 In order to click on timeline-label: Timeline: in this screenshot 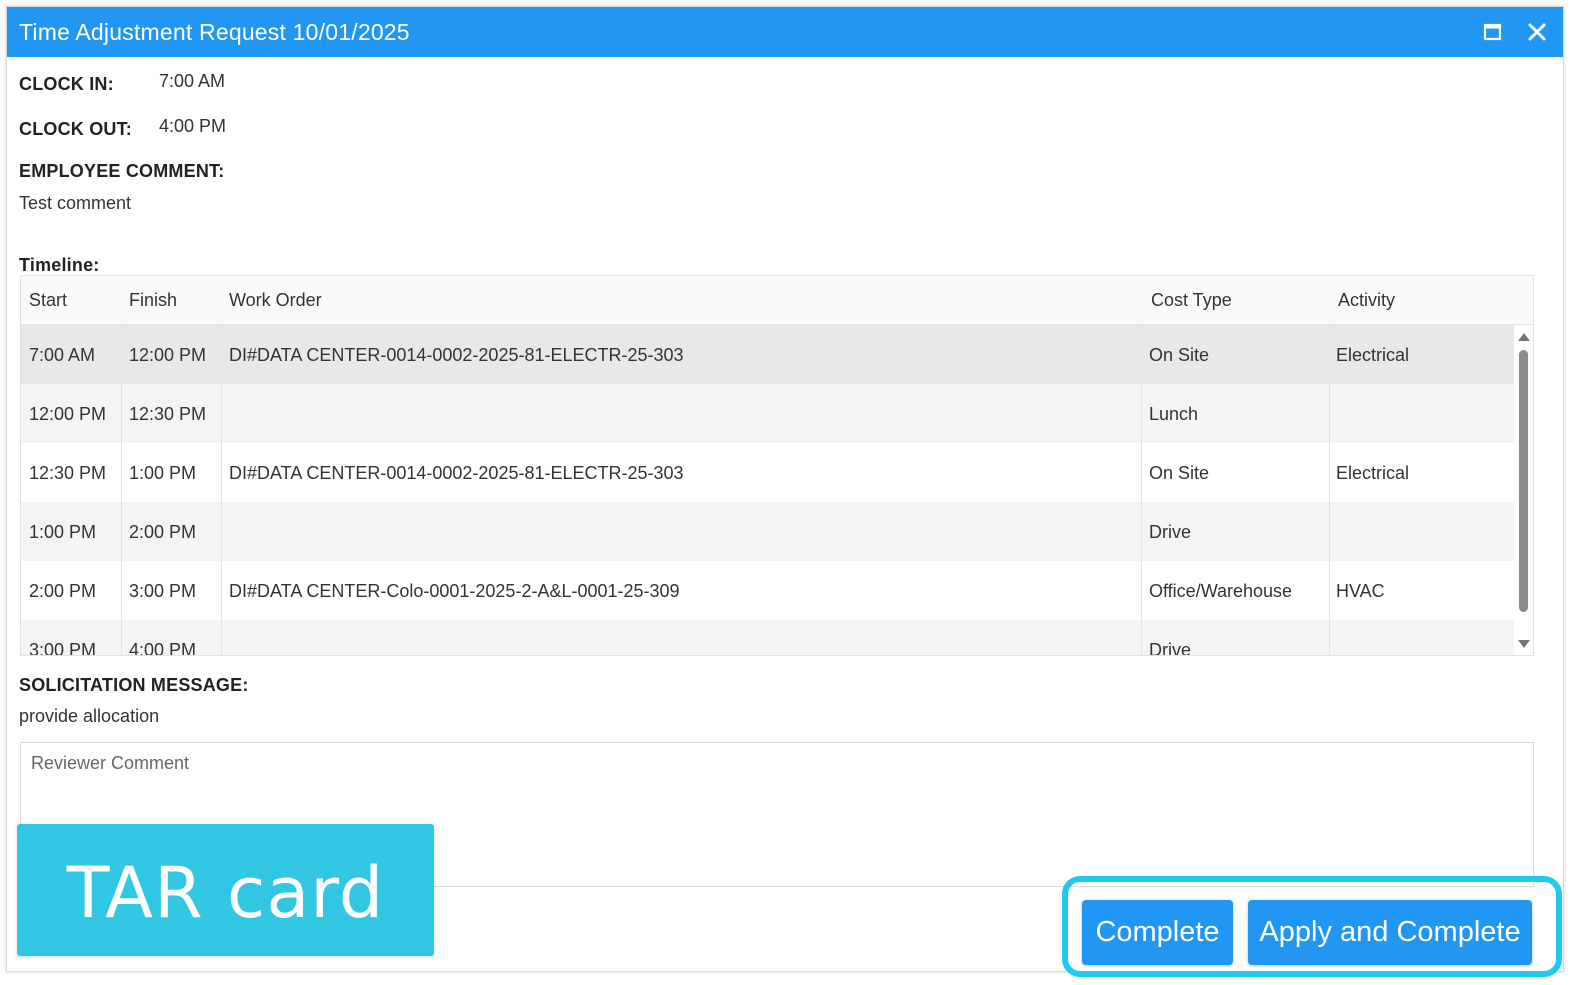, I will do `click(59, 265)`.